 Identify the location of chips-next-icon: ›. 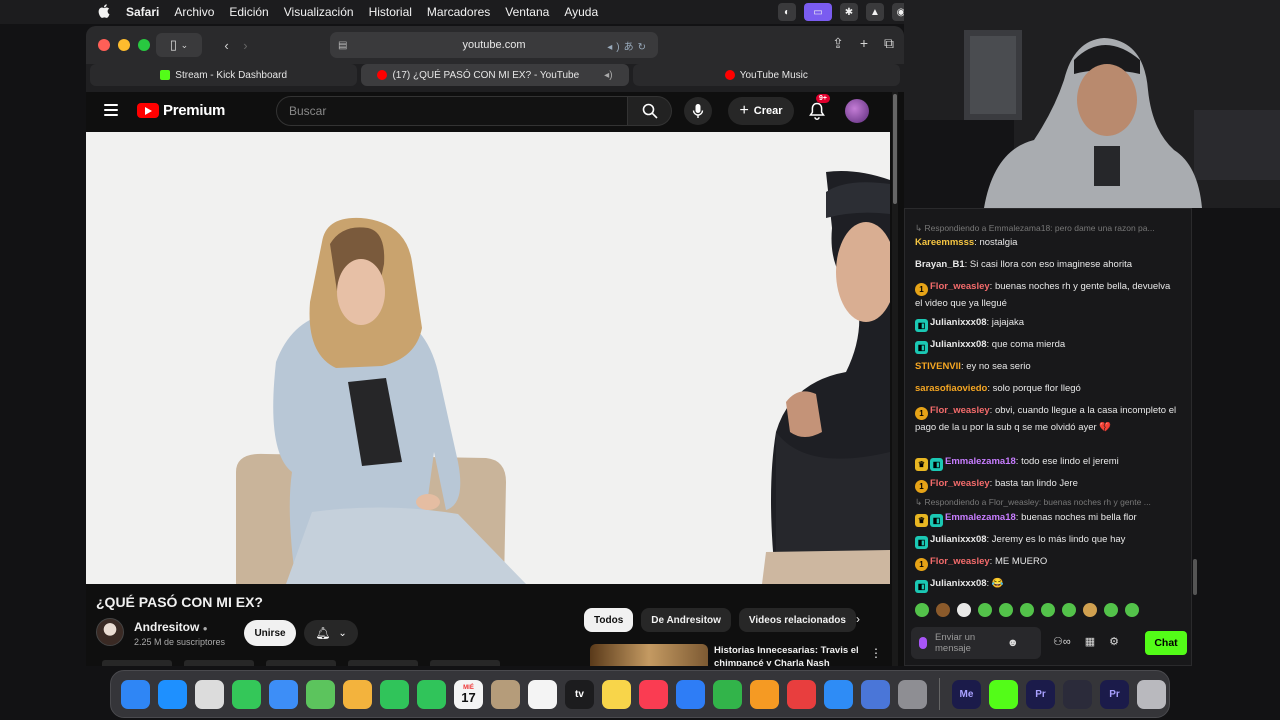
(858, 619).